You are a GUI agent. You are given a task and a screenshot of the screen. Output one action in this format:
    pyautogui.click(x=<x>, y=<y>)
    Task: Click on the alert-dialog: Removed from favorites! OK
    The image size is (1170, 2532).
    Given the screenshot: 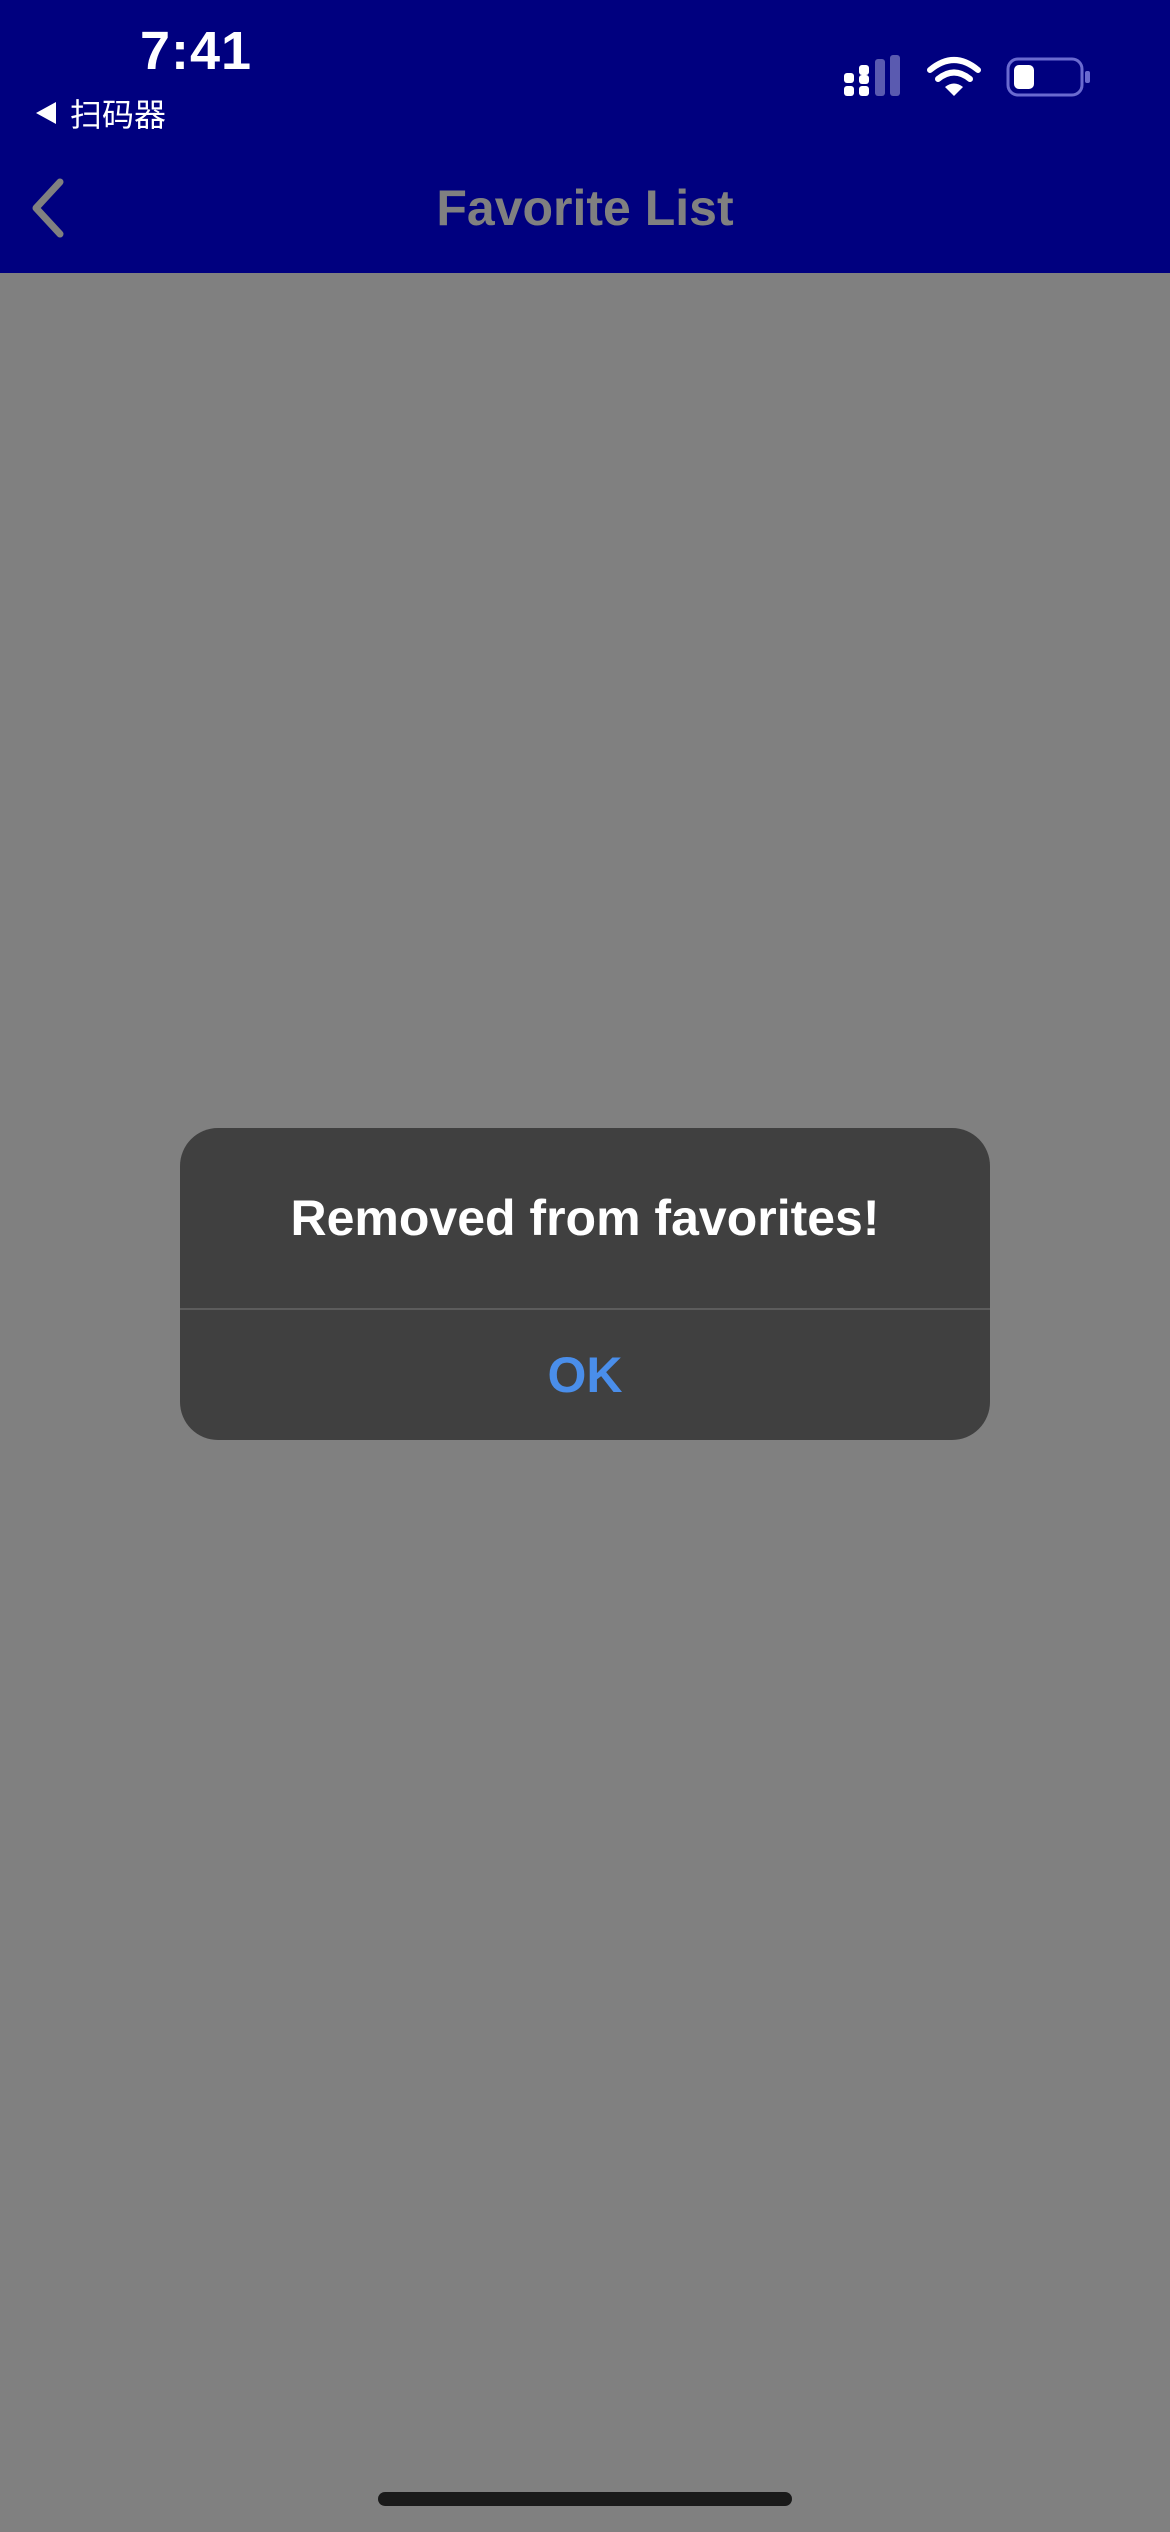 What is the action you would take?
    pyautogui.click(x=585, y=1284)
    